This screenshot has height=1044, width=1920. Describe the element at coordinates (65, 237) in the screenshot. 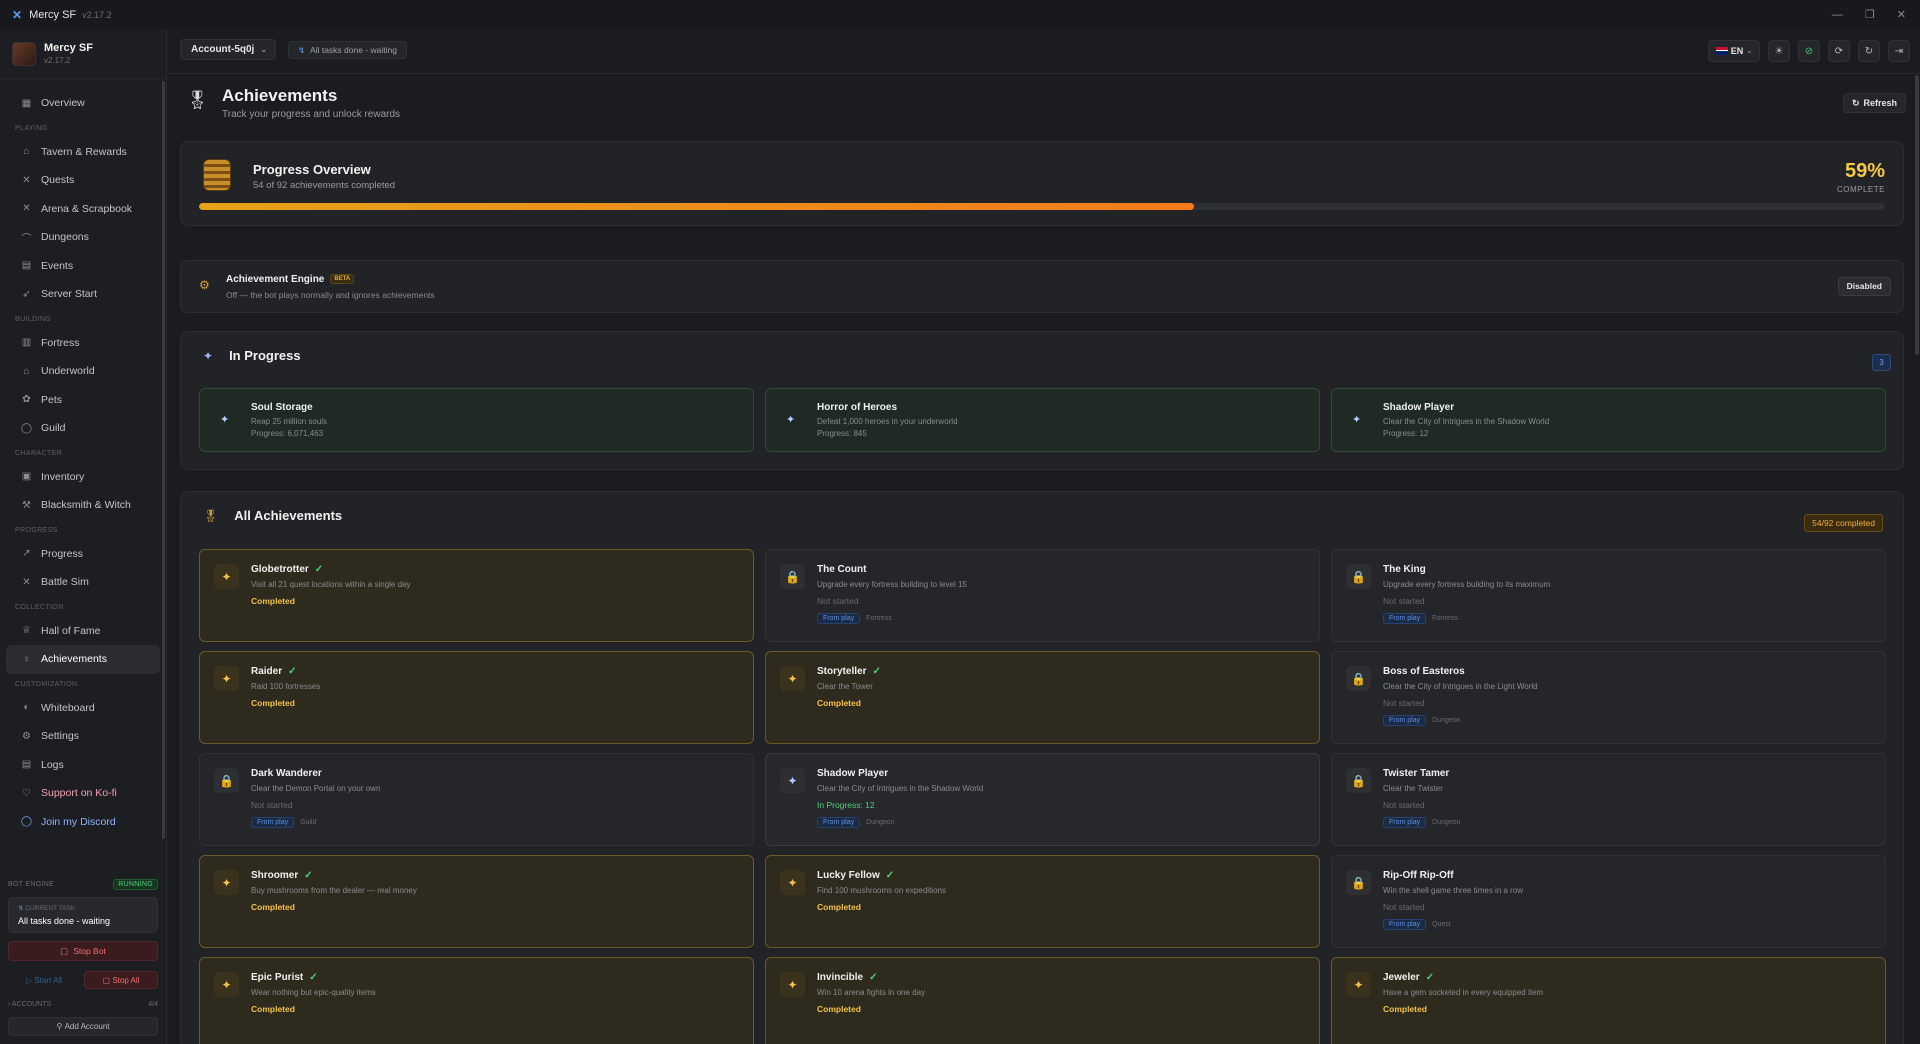

I see `sidebar-item-label: Dungeons` at that location.